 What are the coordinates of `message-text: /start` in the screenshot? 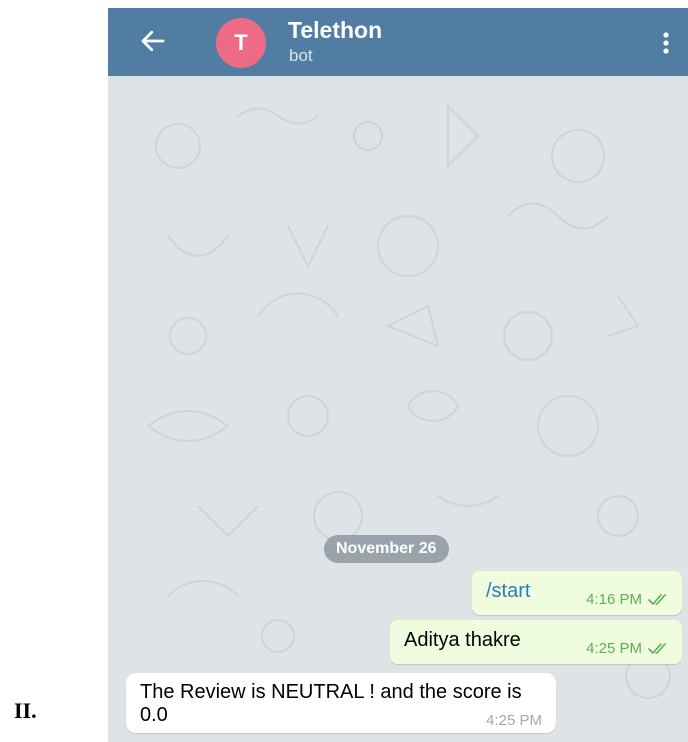 It's located at (508, 591).